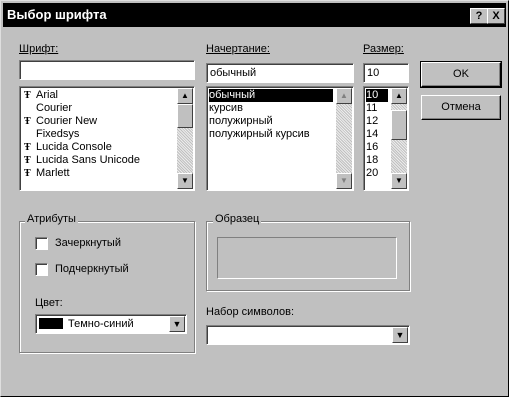 Image resolution: width=509 pixels, height=397 pixels. I want to click on style-list-item: обычный, so click(271, 95).